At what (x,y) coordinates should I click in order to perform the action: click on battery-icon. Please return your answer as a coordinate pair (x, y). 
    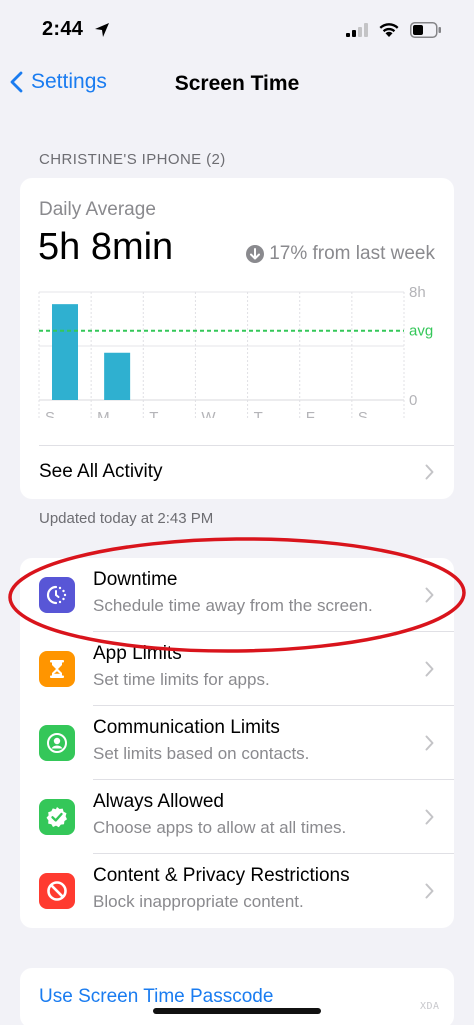
    Looking at the image, I should click on (425, 30).